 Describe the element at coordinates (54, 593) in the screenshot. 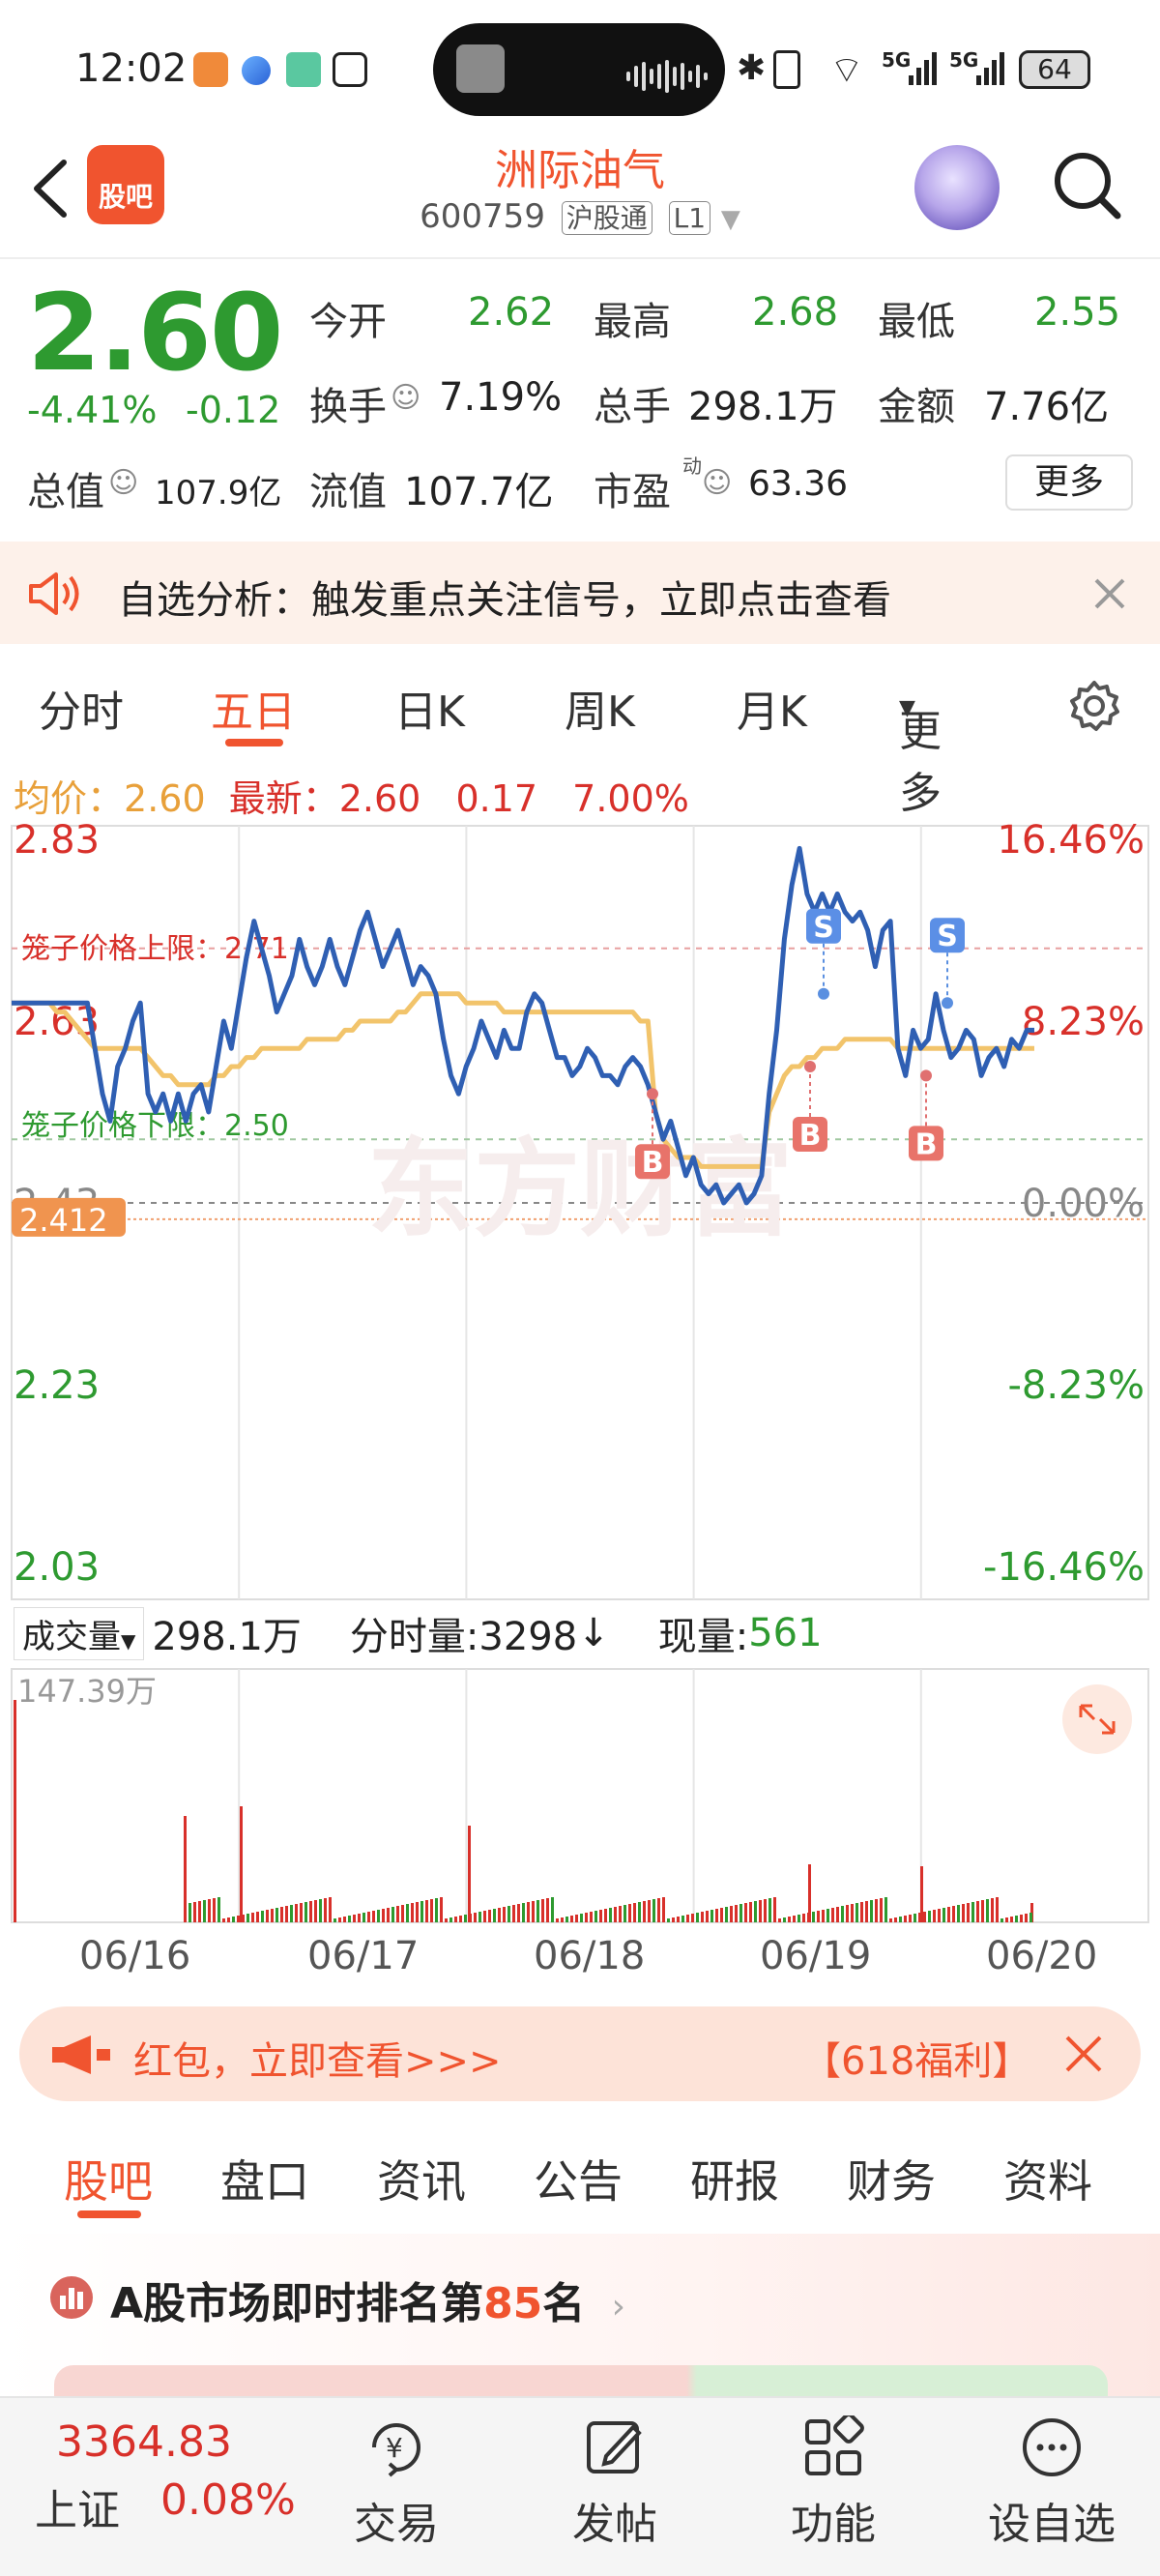

I see `speaker-icon` at that location.